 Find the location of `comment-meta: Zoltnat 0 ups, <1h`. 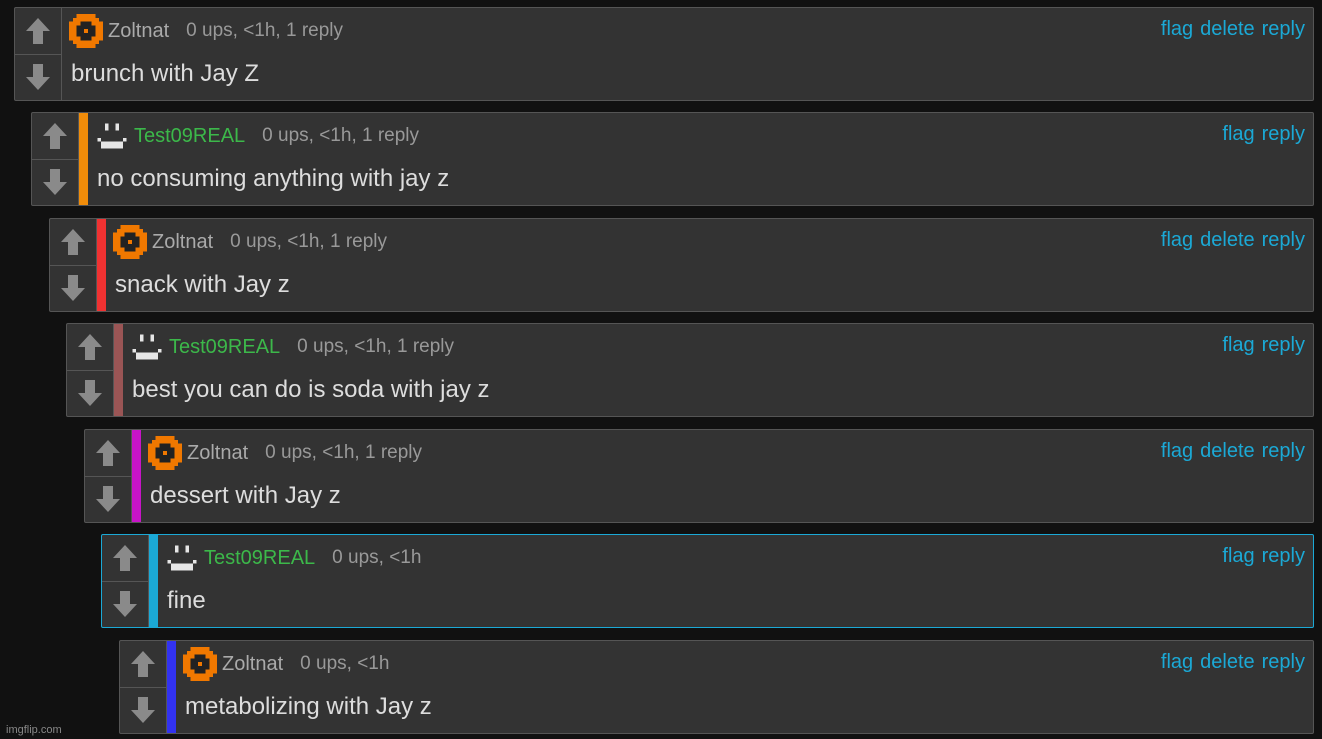

comment-meta: Zoltnat 0 ups, <1h is located at coordinates (747, 664).